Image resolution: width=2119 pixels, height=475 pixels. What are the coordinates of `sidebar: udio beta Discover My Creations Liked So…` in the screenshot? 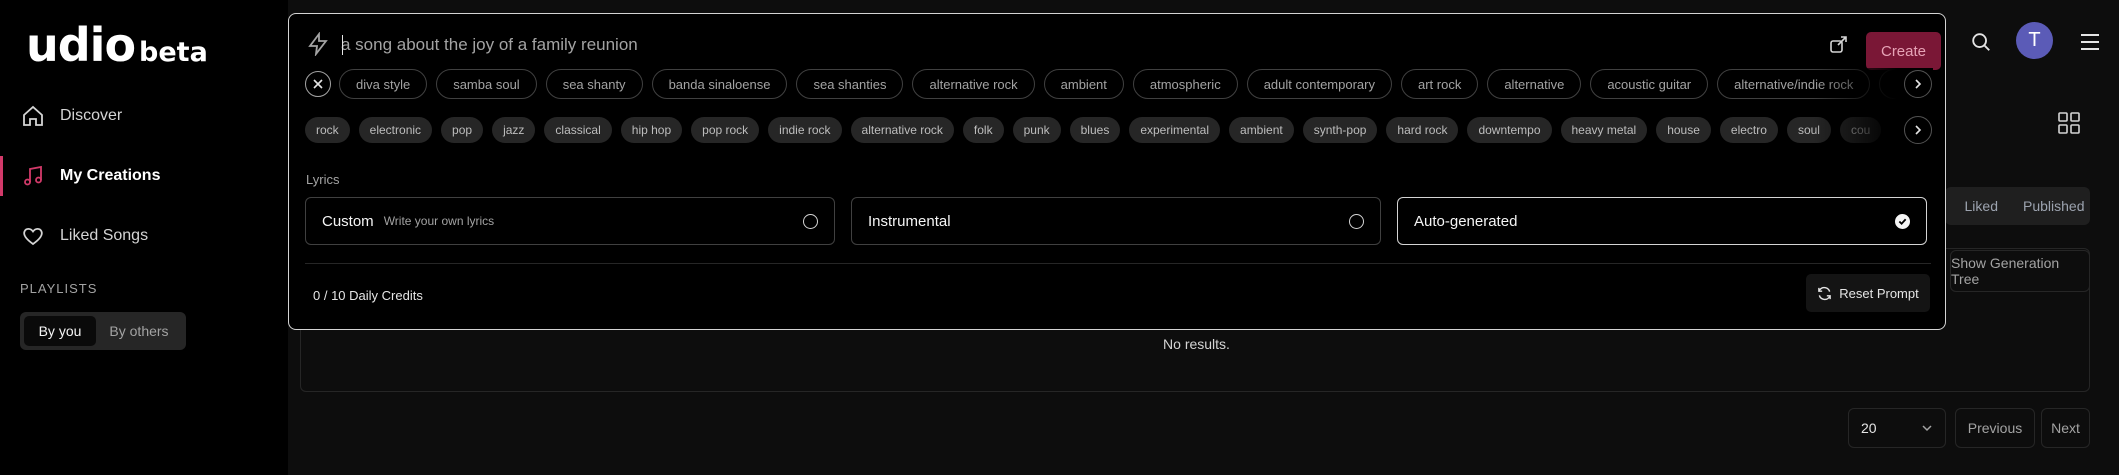 It's located at (144, 237).